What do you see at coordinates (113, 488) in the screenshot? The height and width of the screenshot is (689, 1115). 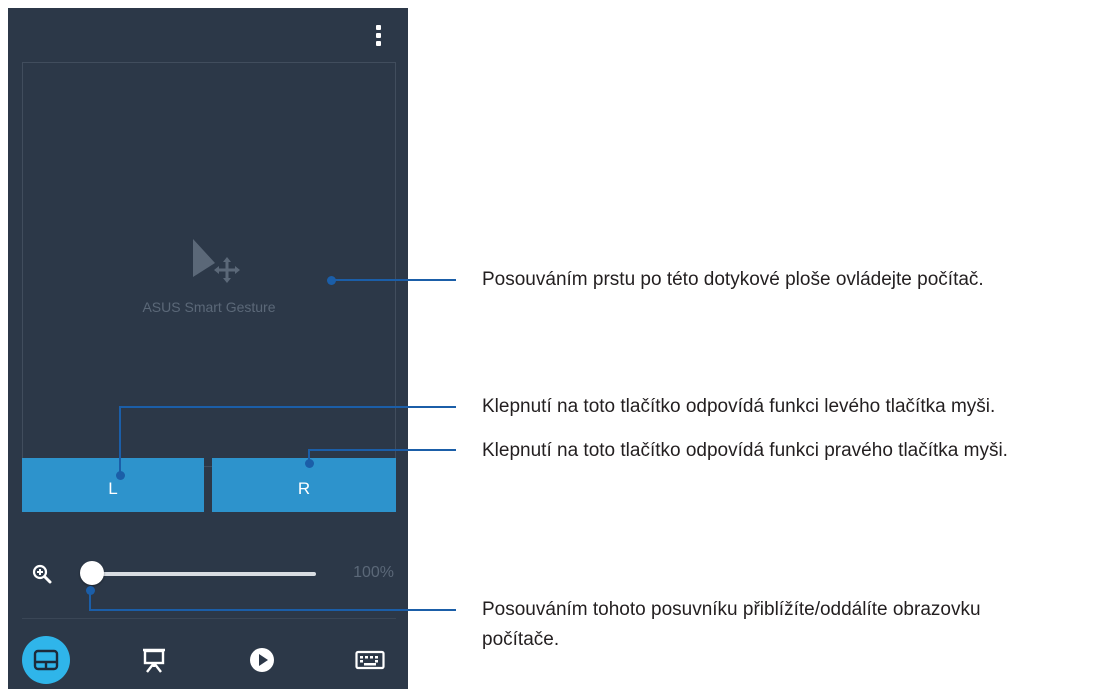 I see `left-click-label: L` at bounding box center [113, 488].